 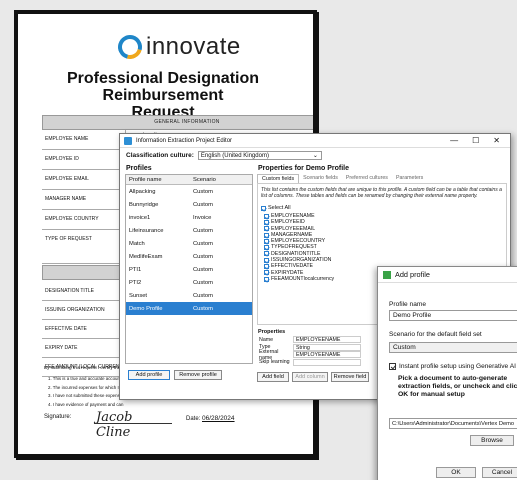 What do you see at coordinates (387, 274) in the screenshot?
I see `dialog-app-icon` at bounding box center [387, 274].